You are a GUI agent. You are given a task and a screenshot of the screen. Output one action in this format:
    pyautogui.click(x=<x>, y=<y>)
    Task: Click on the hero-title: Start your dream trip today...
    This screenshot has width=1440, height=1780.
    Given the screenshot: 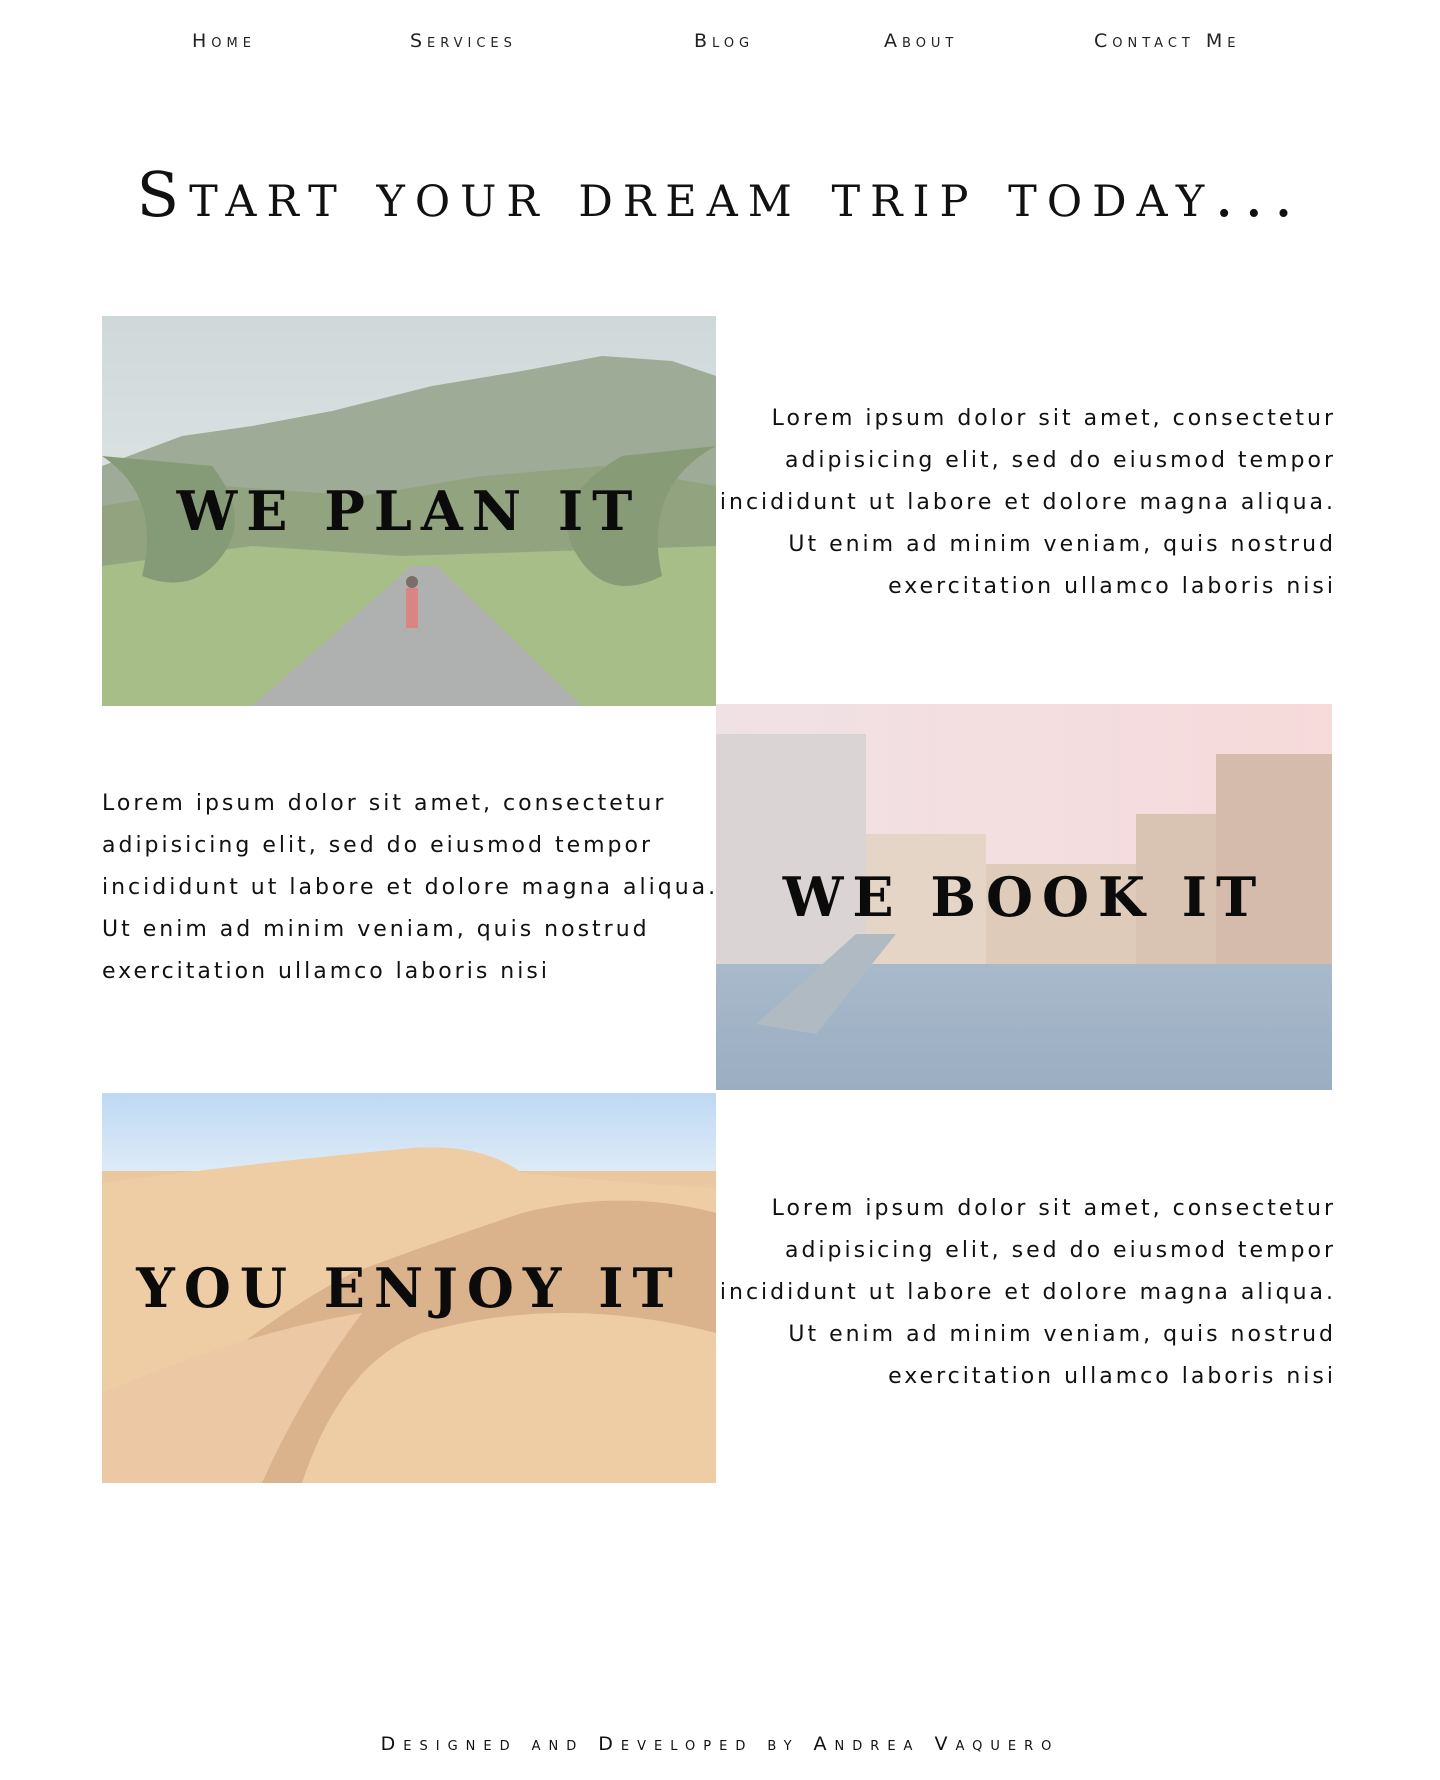 What is the action you would take?
    pyautogui.click(x=720, y=194)
    